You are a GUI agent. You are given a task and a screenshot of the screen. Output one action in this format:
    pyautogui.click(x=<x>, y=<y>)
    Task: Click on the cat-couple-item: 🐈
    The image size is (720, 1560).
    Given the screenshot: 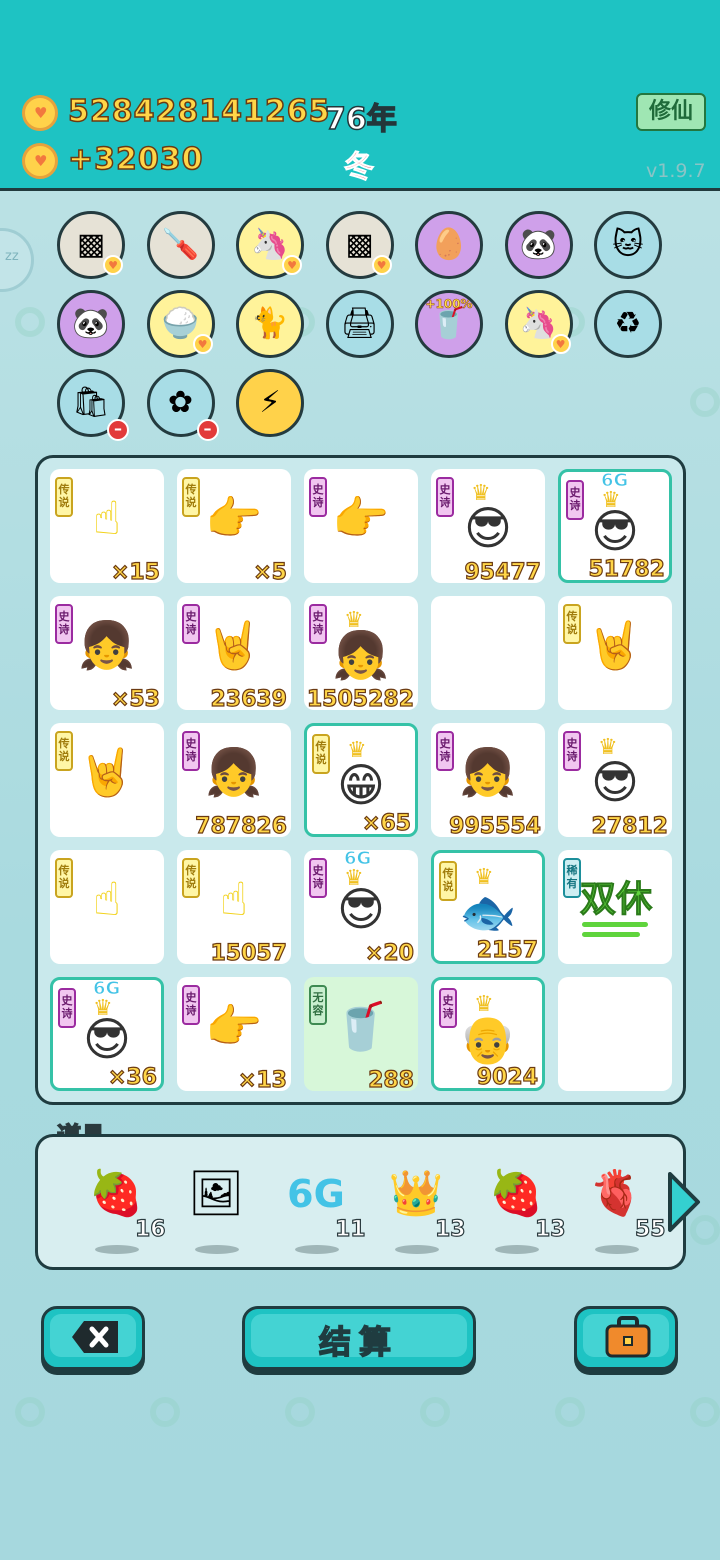 What is the action you would take?
    pyautogui.click(x=270, y=324)
    